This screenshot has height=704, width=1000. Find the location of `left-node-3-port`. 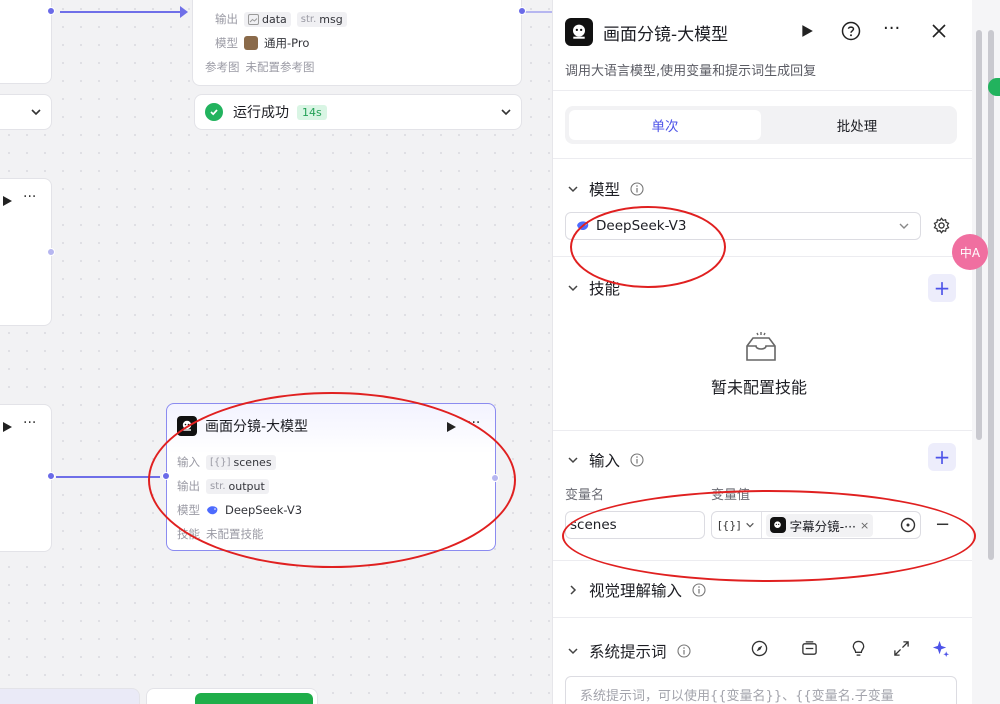

left-node-3-port is located at coordinates (51, 476).